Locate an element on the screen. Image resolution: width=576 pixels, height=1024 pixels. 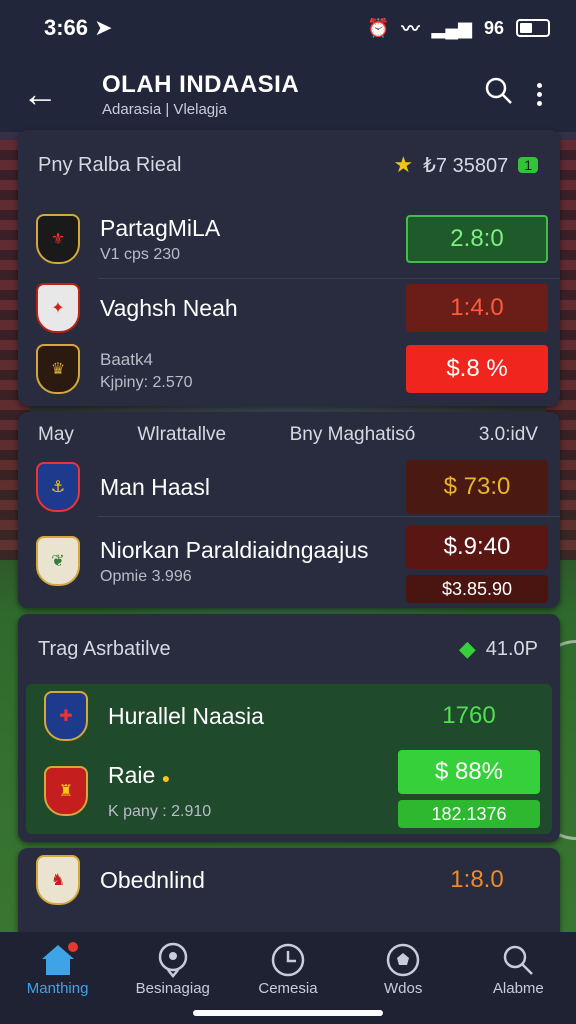
card-2-col-3: Bny Maghatisó is located at coordinates (352, 434).